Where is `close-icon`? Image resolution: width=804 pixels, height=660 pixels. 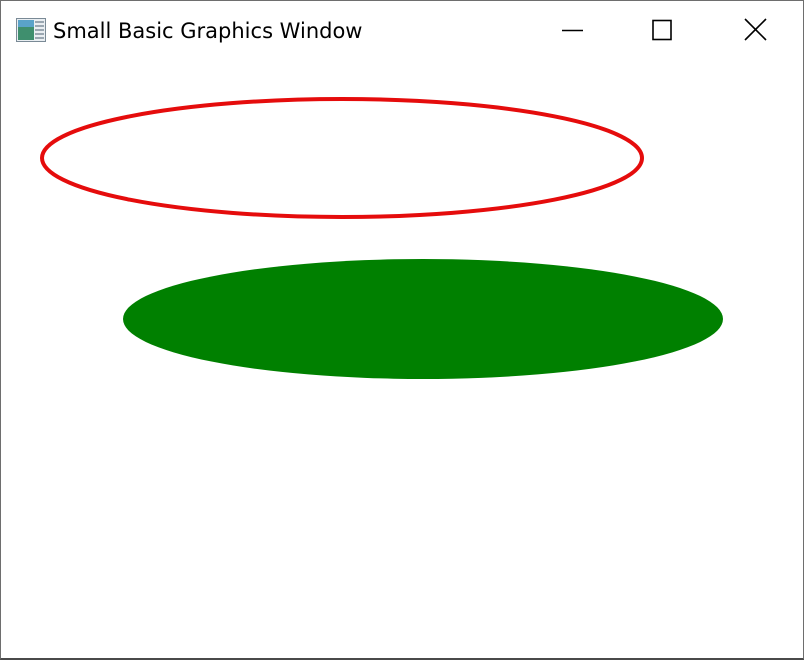
close-icon is located at coordinates (755, 29).